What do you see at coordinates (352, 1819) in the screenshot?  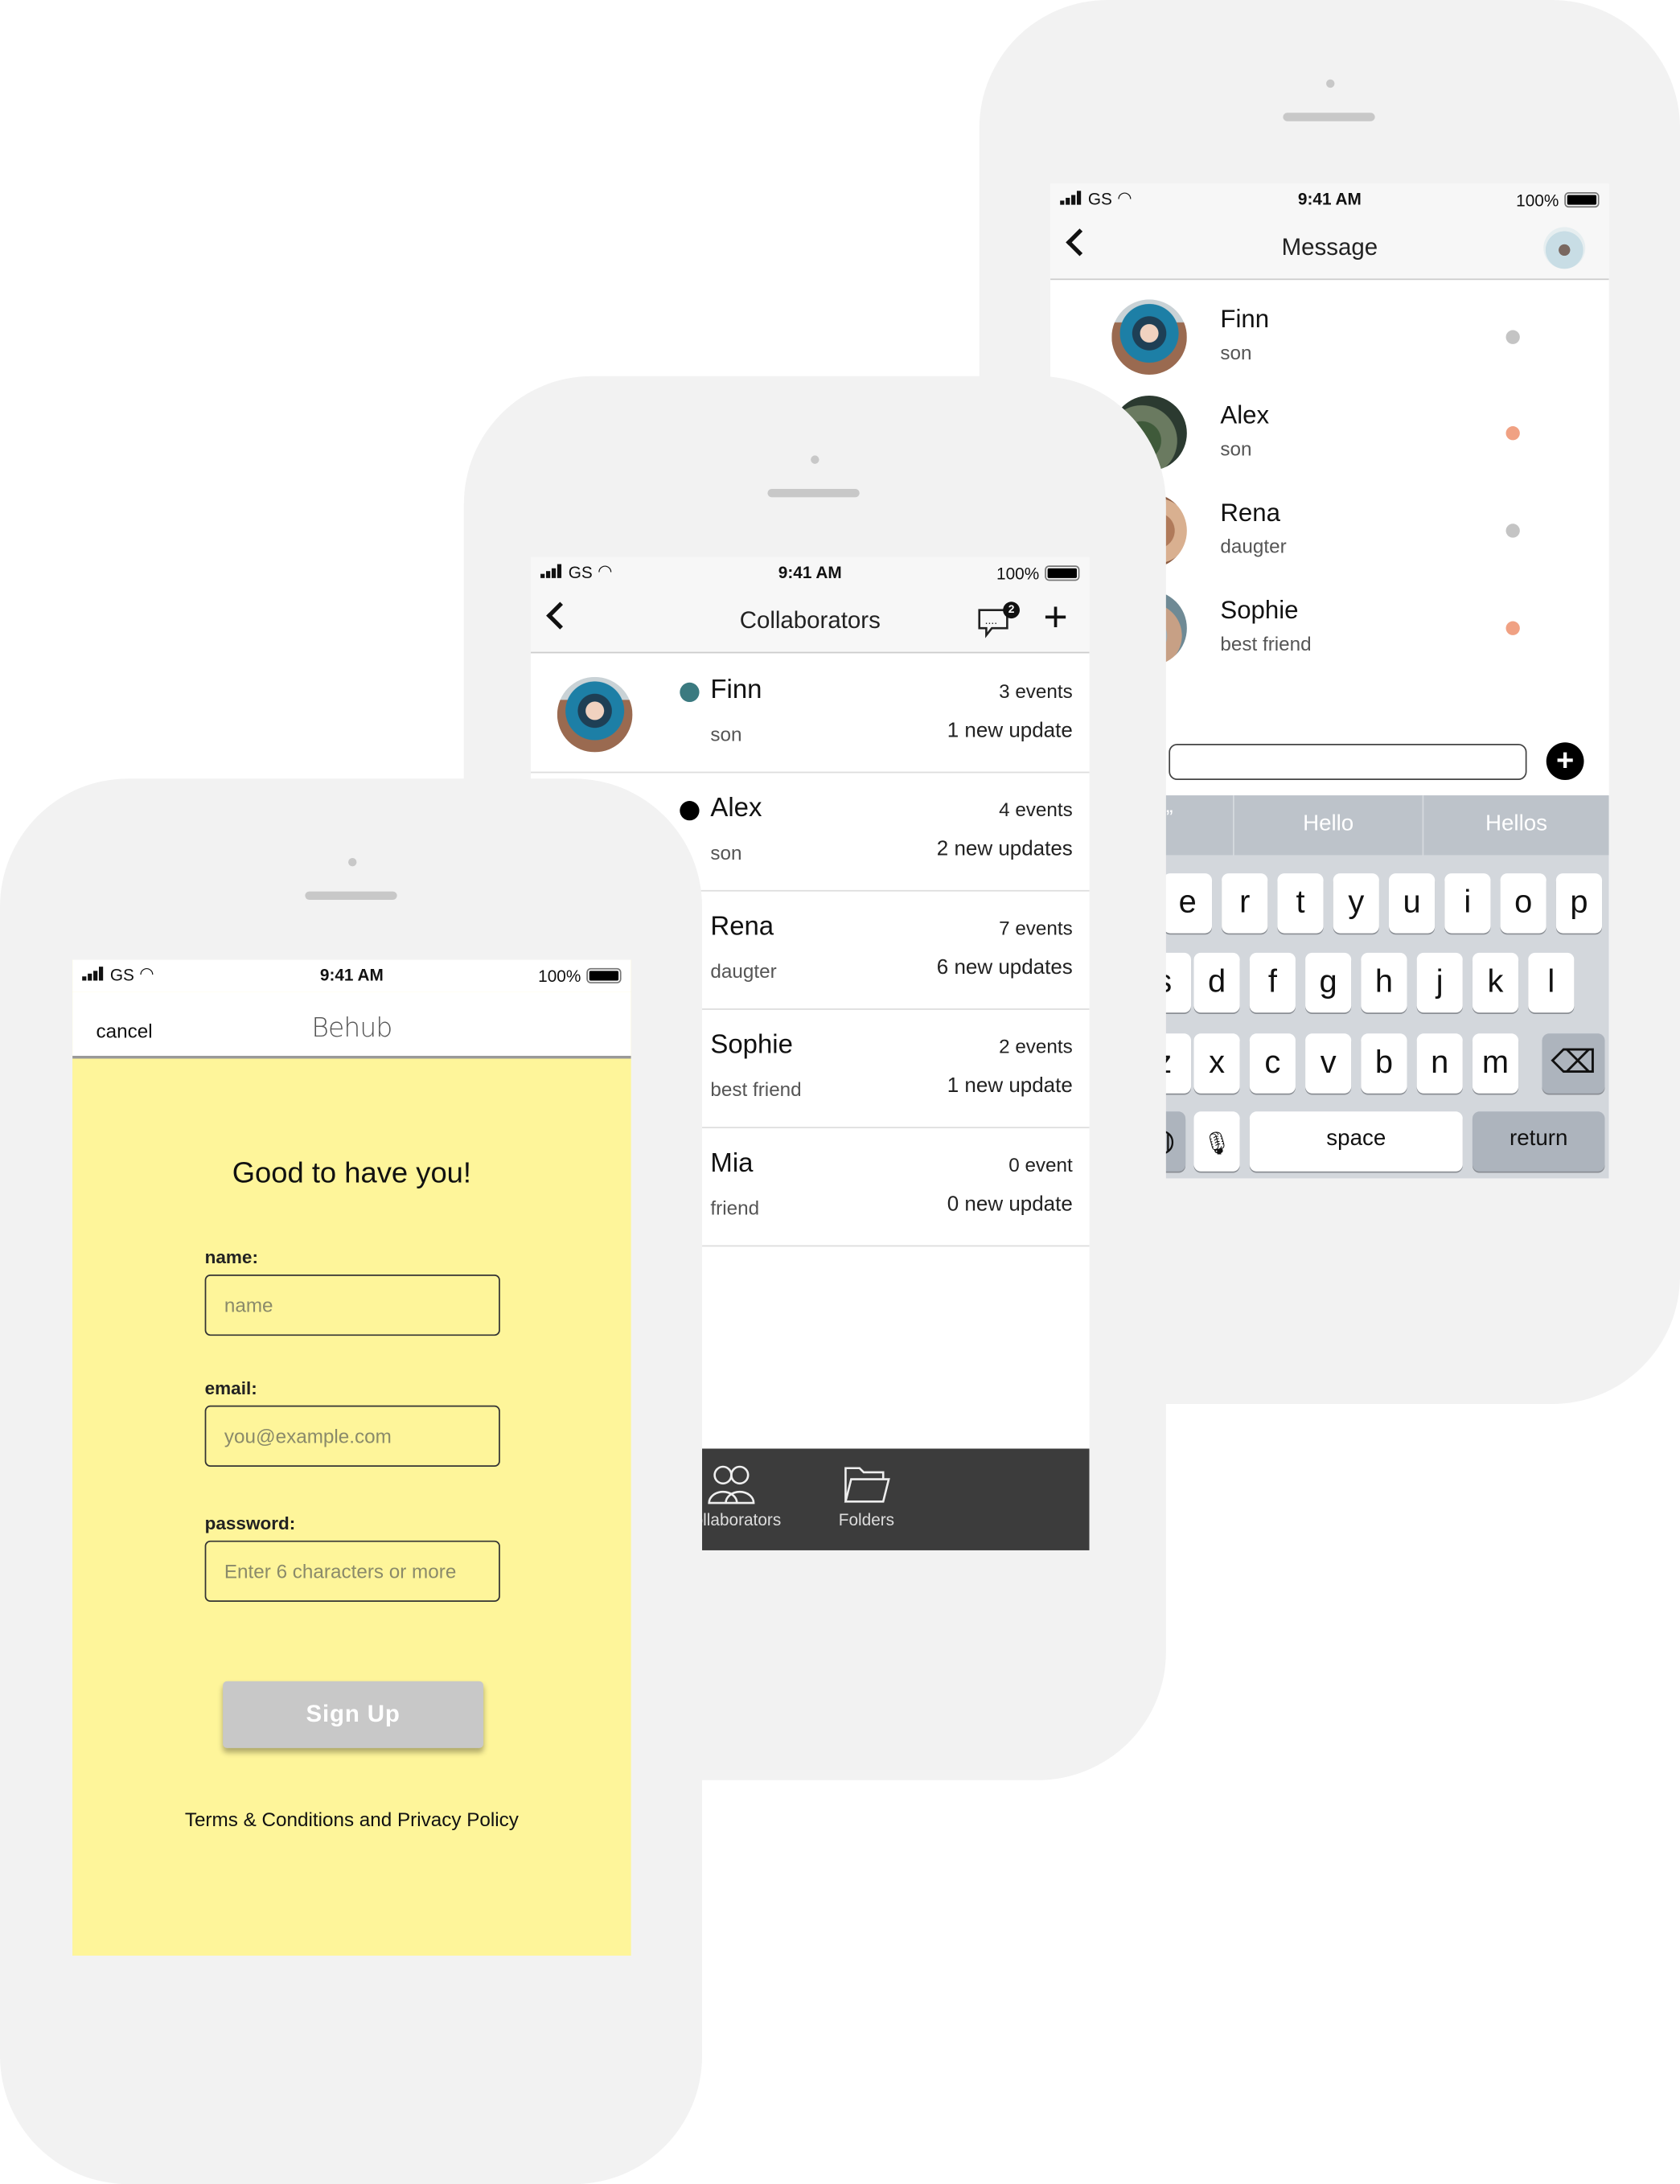 I see `terms-link: Terms & Conditions and Privacy Policy` at bounding box center [352, 1819].